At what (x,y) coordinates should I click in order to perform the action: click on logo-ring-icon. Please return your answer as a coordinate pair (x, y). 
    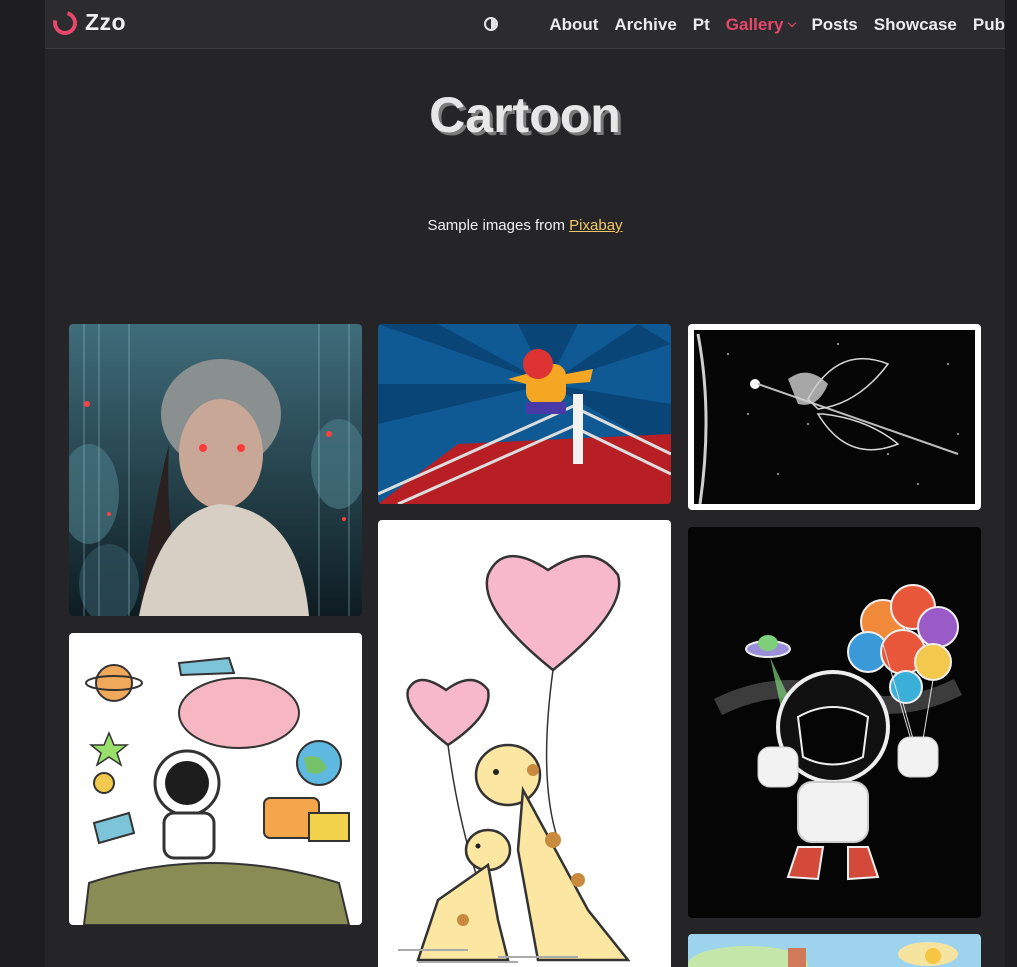
    Looking at the image, I should click on (65, 22).